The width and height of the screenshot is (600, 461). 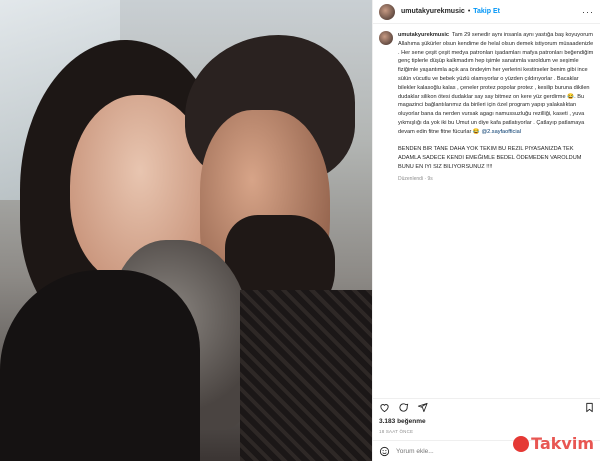 What do you see at coordinates (386, 38) in the screenshot?
I see `caption-avatar` at bounding box center [386, 38].